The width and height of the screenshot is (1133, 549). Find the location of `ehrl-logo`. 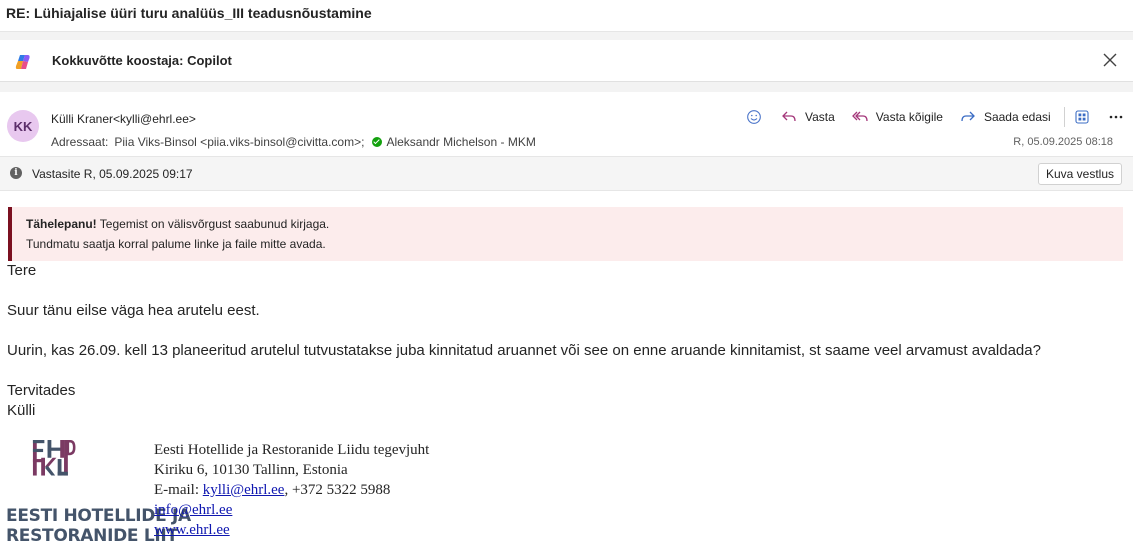

ehrl-logo is located at coordinates (54, 458).